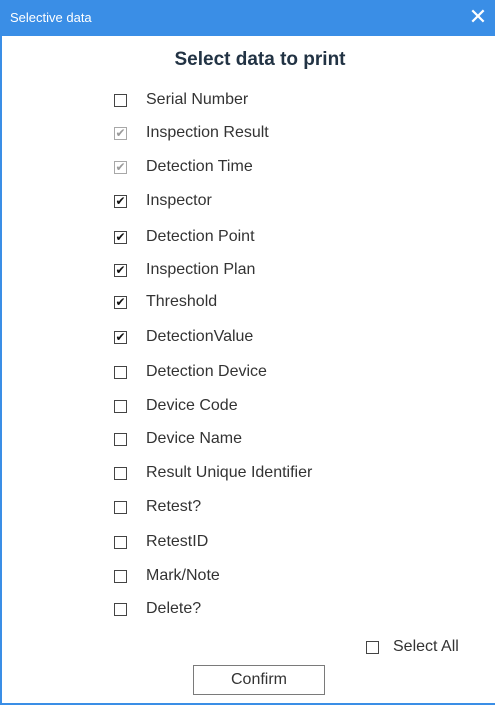  What do you see at coordinates (1, 370) in the screenshot?
I see `dialog-left-border` at bounding box center [1, 370].